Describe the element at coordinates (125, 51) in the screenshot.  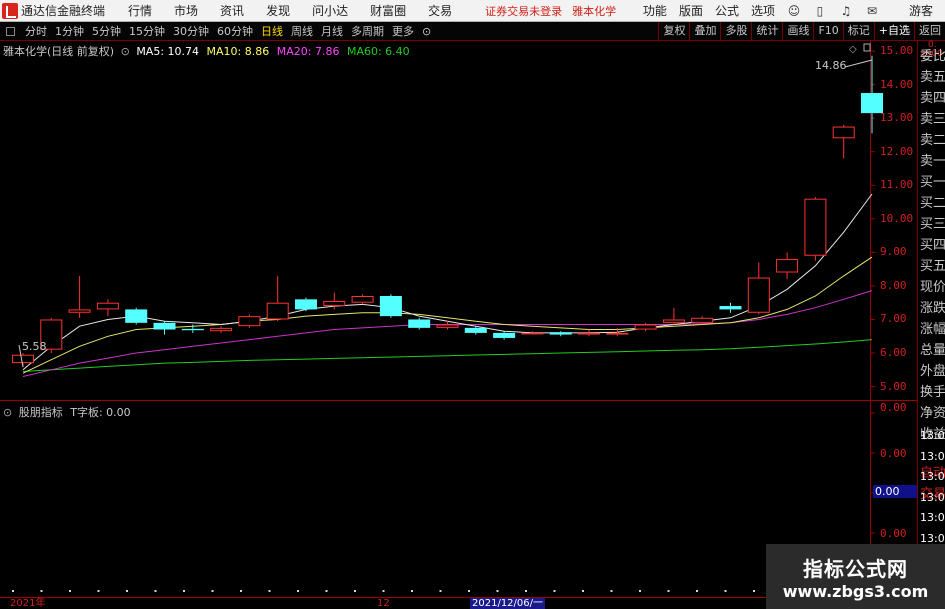
I see `legend-toggle-icon: ⊙` at that location.